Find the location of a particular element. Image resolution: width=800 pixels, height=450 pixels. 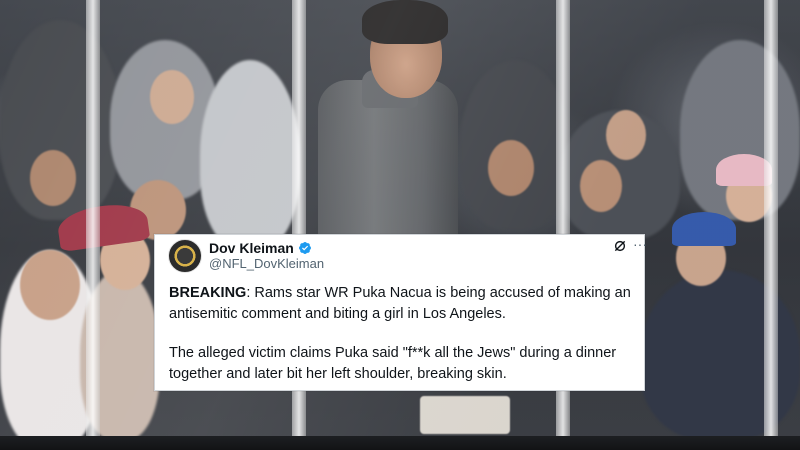

more-options-icon: ··· is located at coordinates (640, 244).